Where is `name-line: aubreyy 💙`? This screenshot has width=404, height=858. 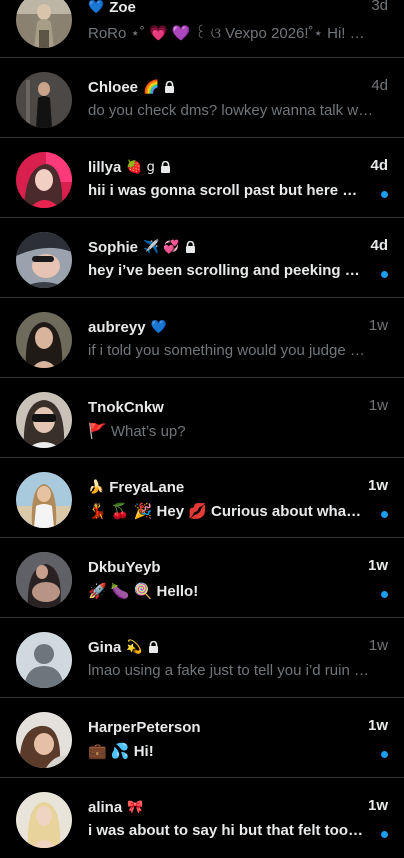 name-line: aubreyy 💙 is located at coordinates (211, 327).